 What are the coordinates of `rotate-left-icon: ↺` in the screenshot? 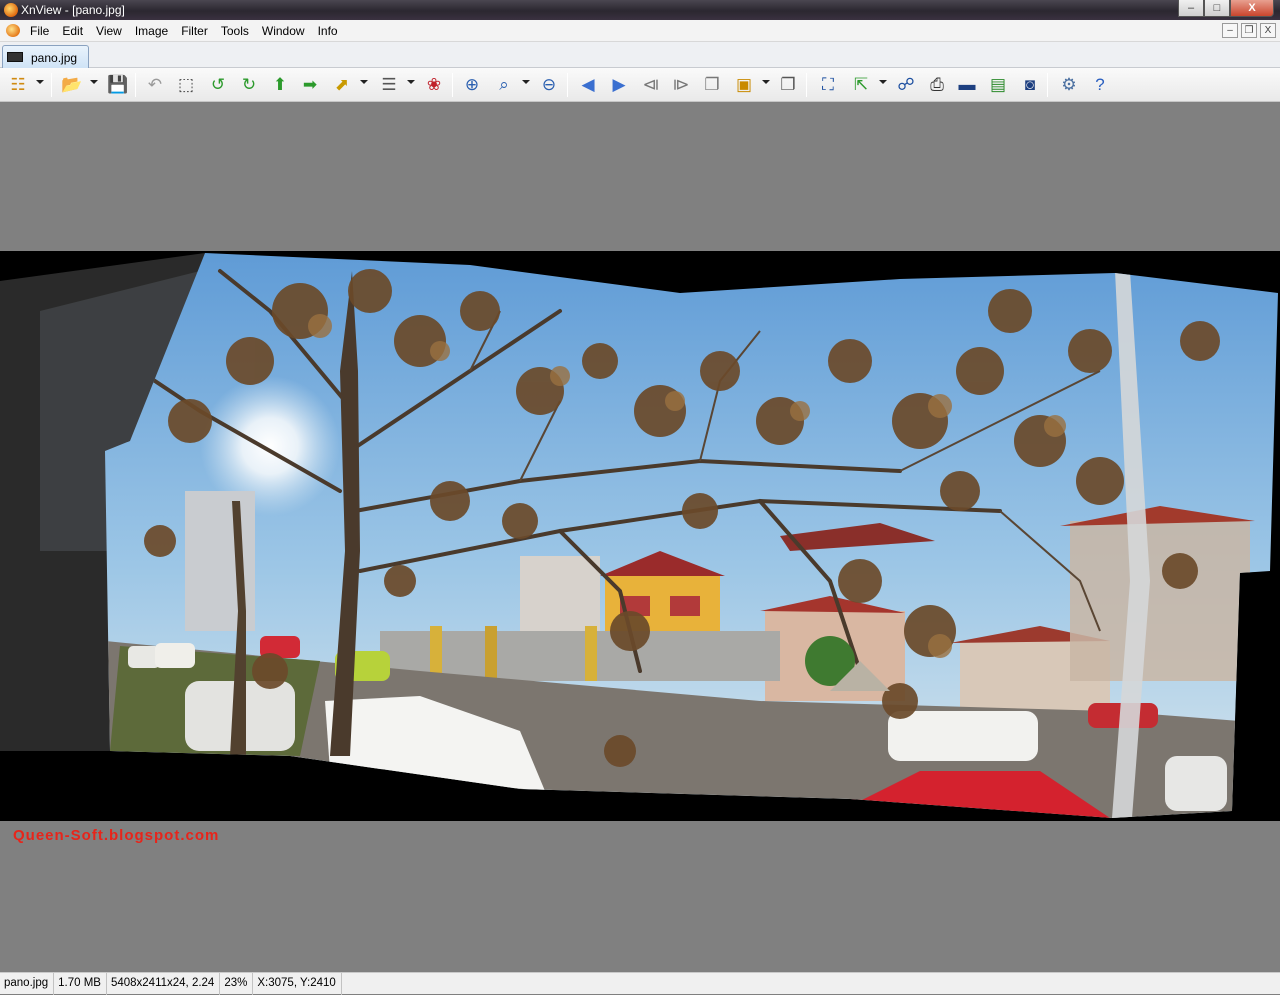 It's located at (218, 85).